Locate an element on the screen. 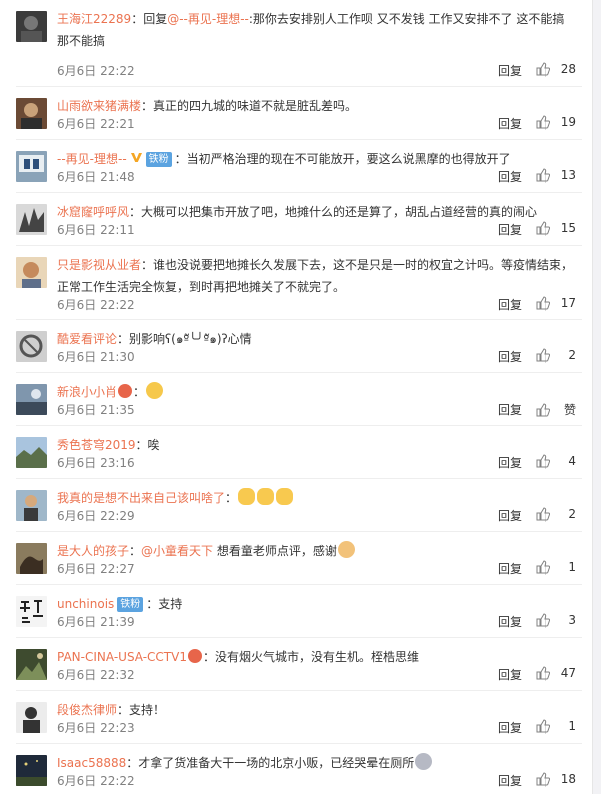 Image resolution: width=601 pixels, height=794 pixels. like-count: 3 is located at coordinates (572, 620).